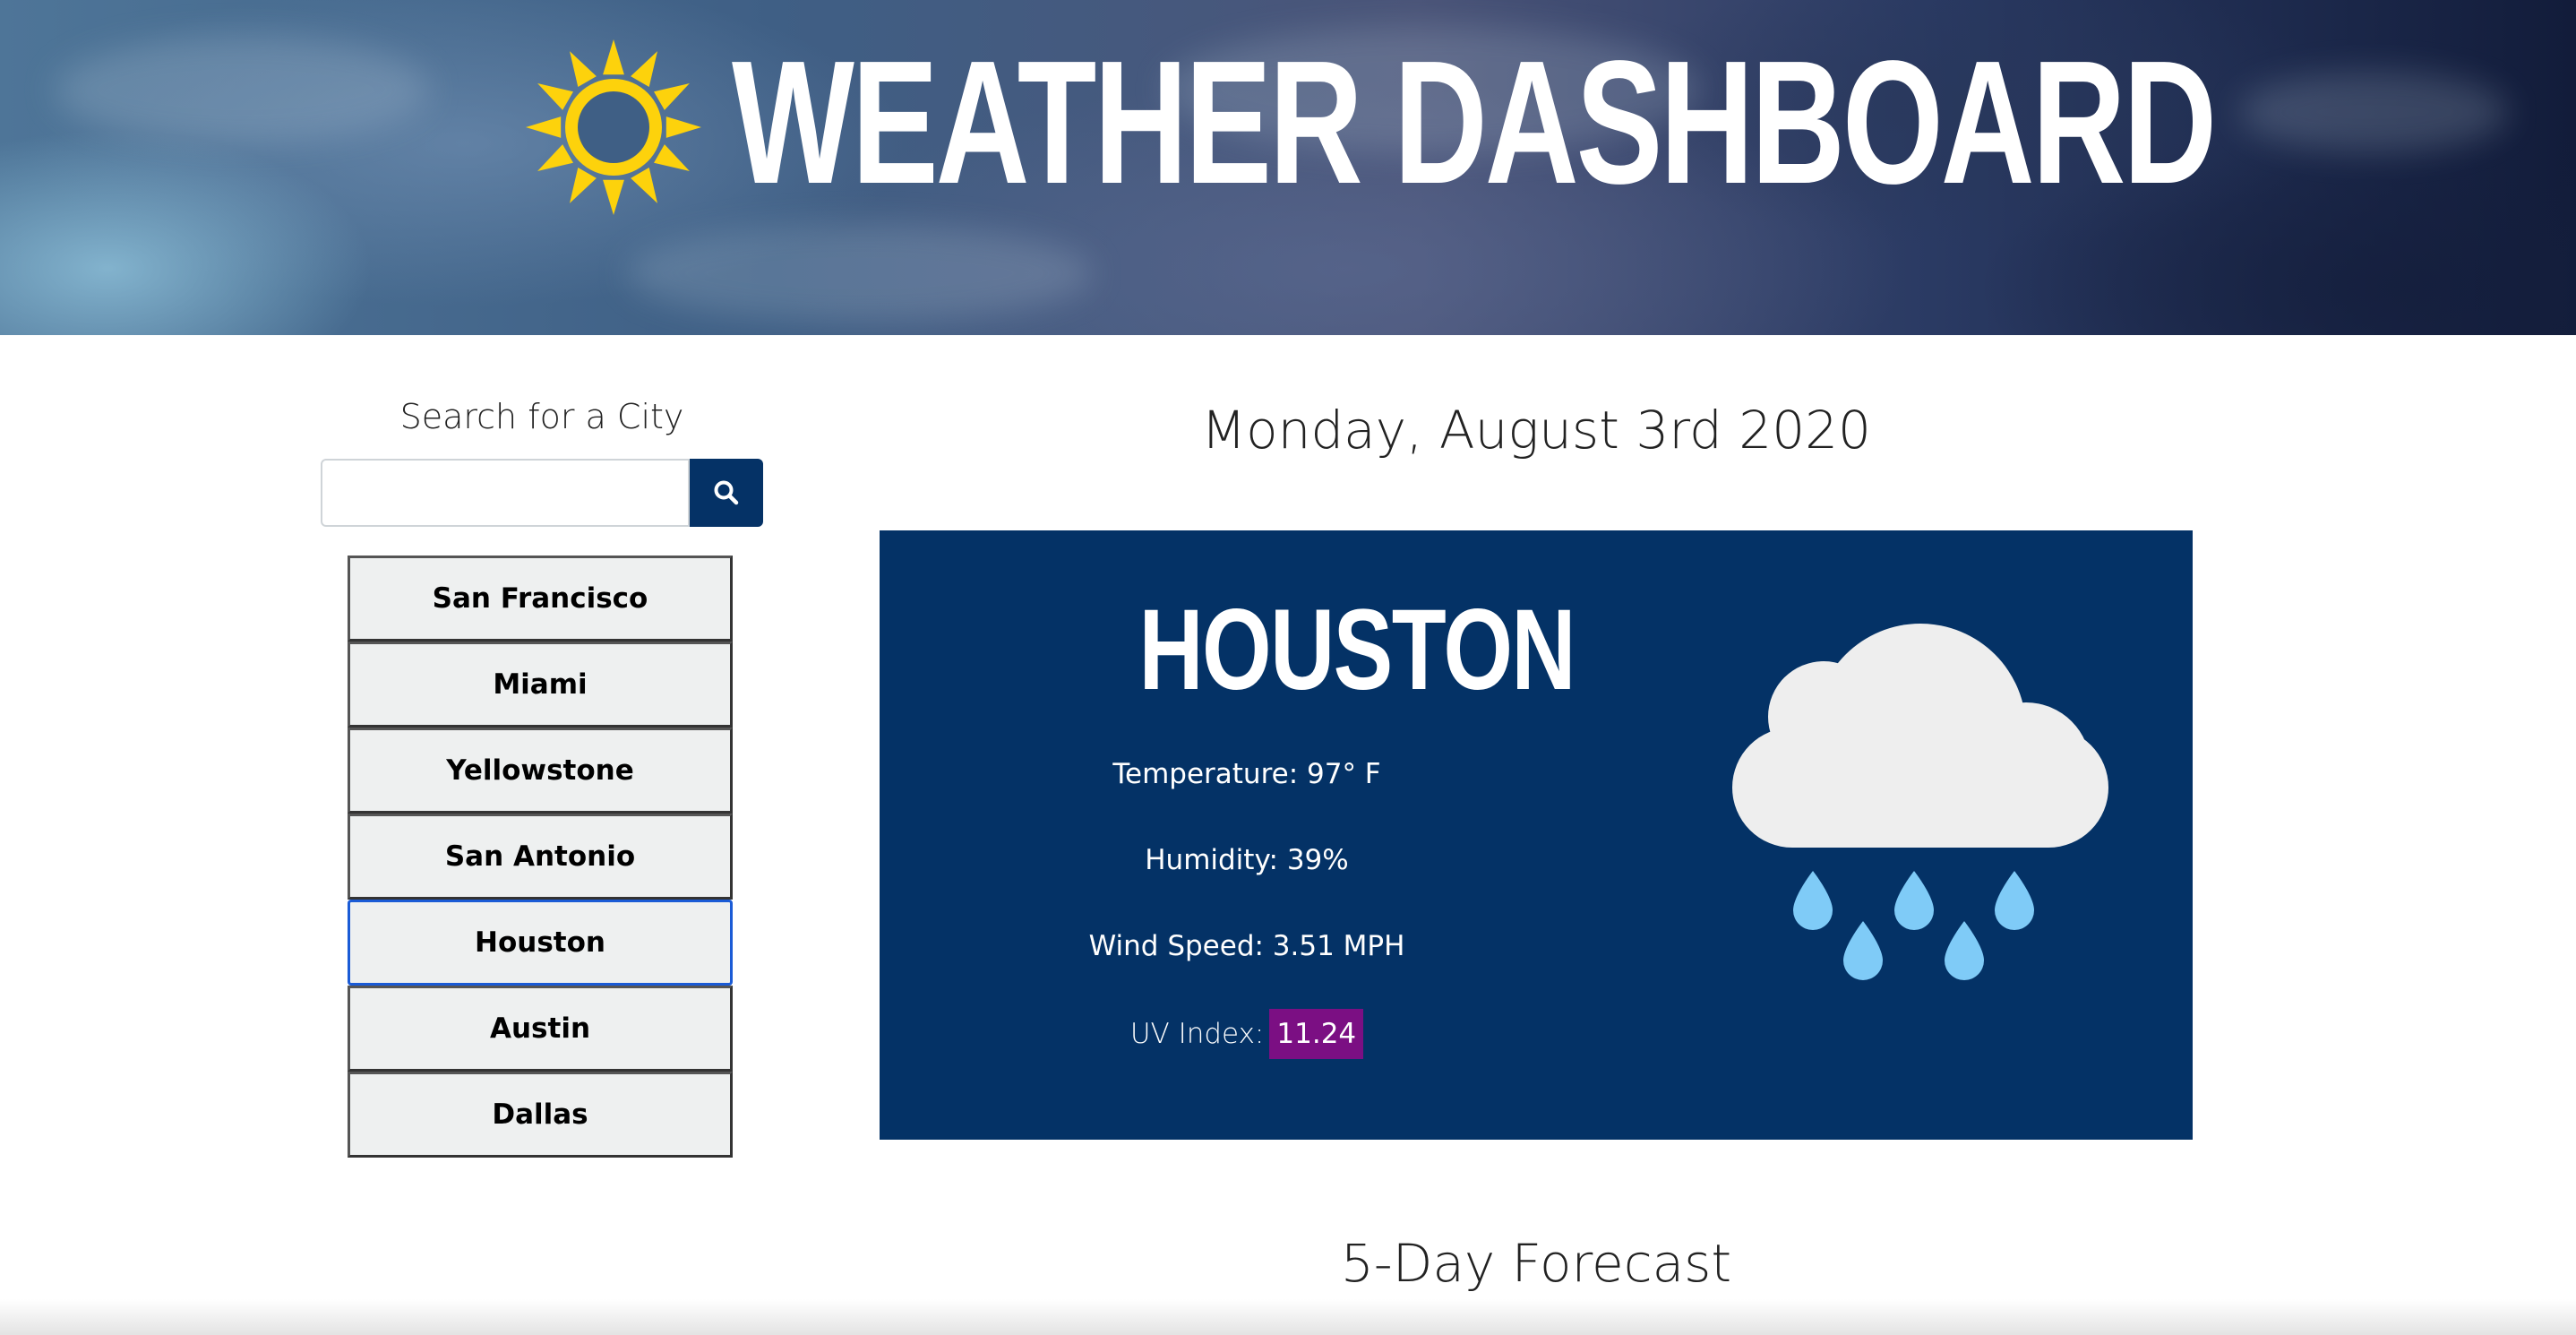  I want to click on search-label: Search for a City, so click(541, 416).